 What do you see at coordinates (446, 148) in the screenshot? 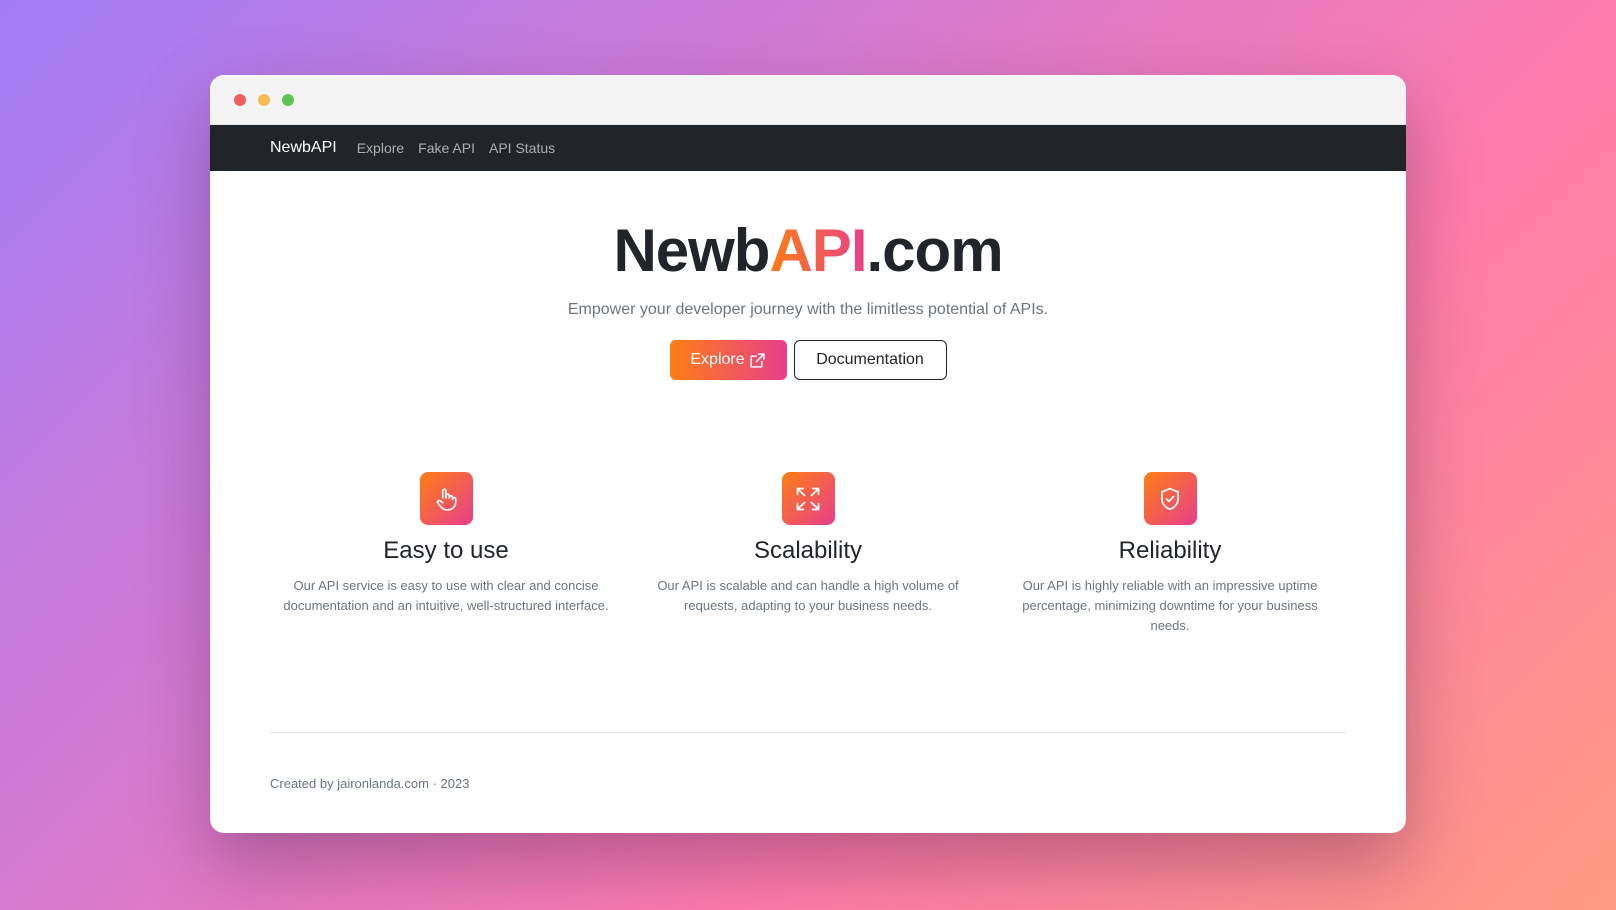
I see `nav-link-fake-api: Fake API` at bounding box center [446, 148].